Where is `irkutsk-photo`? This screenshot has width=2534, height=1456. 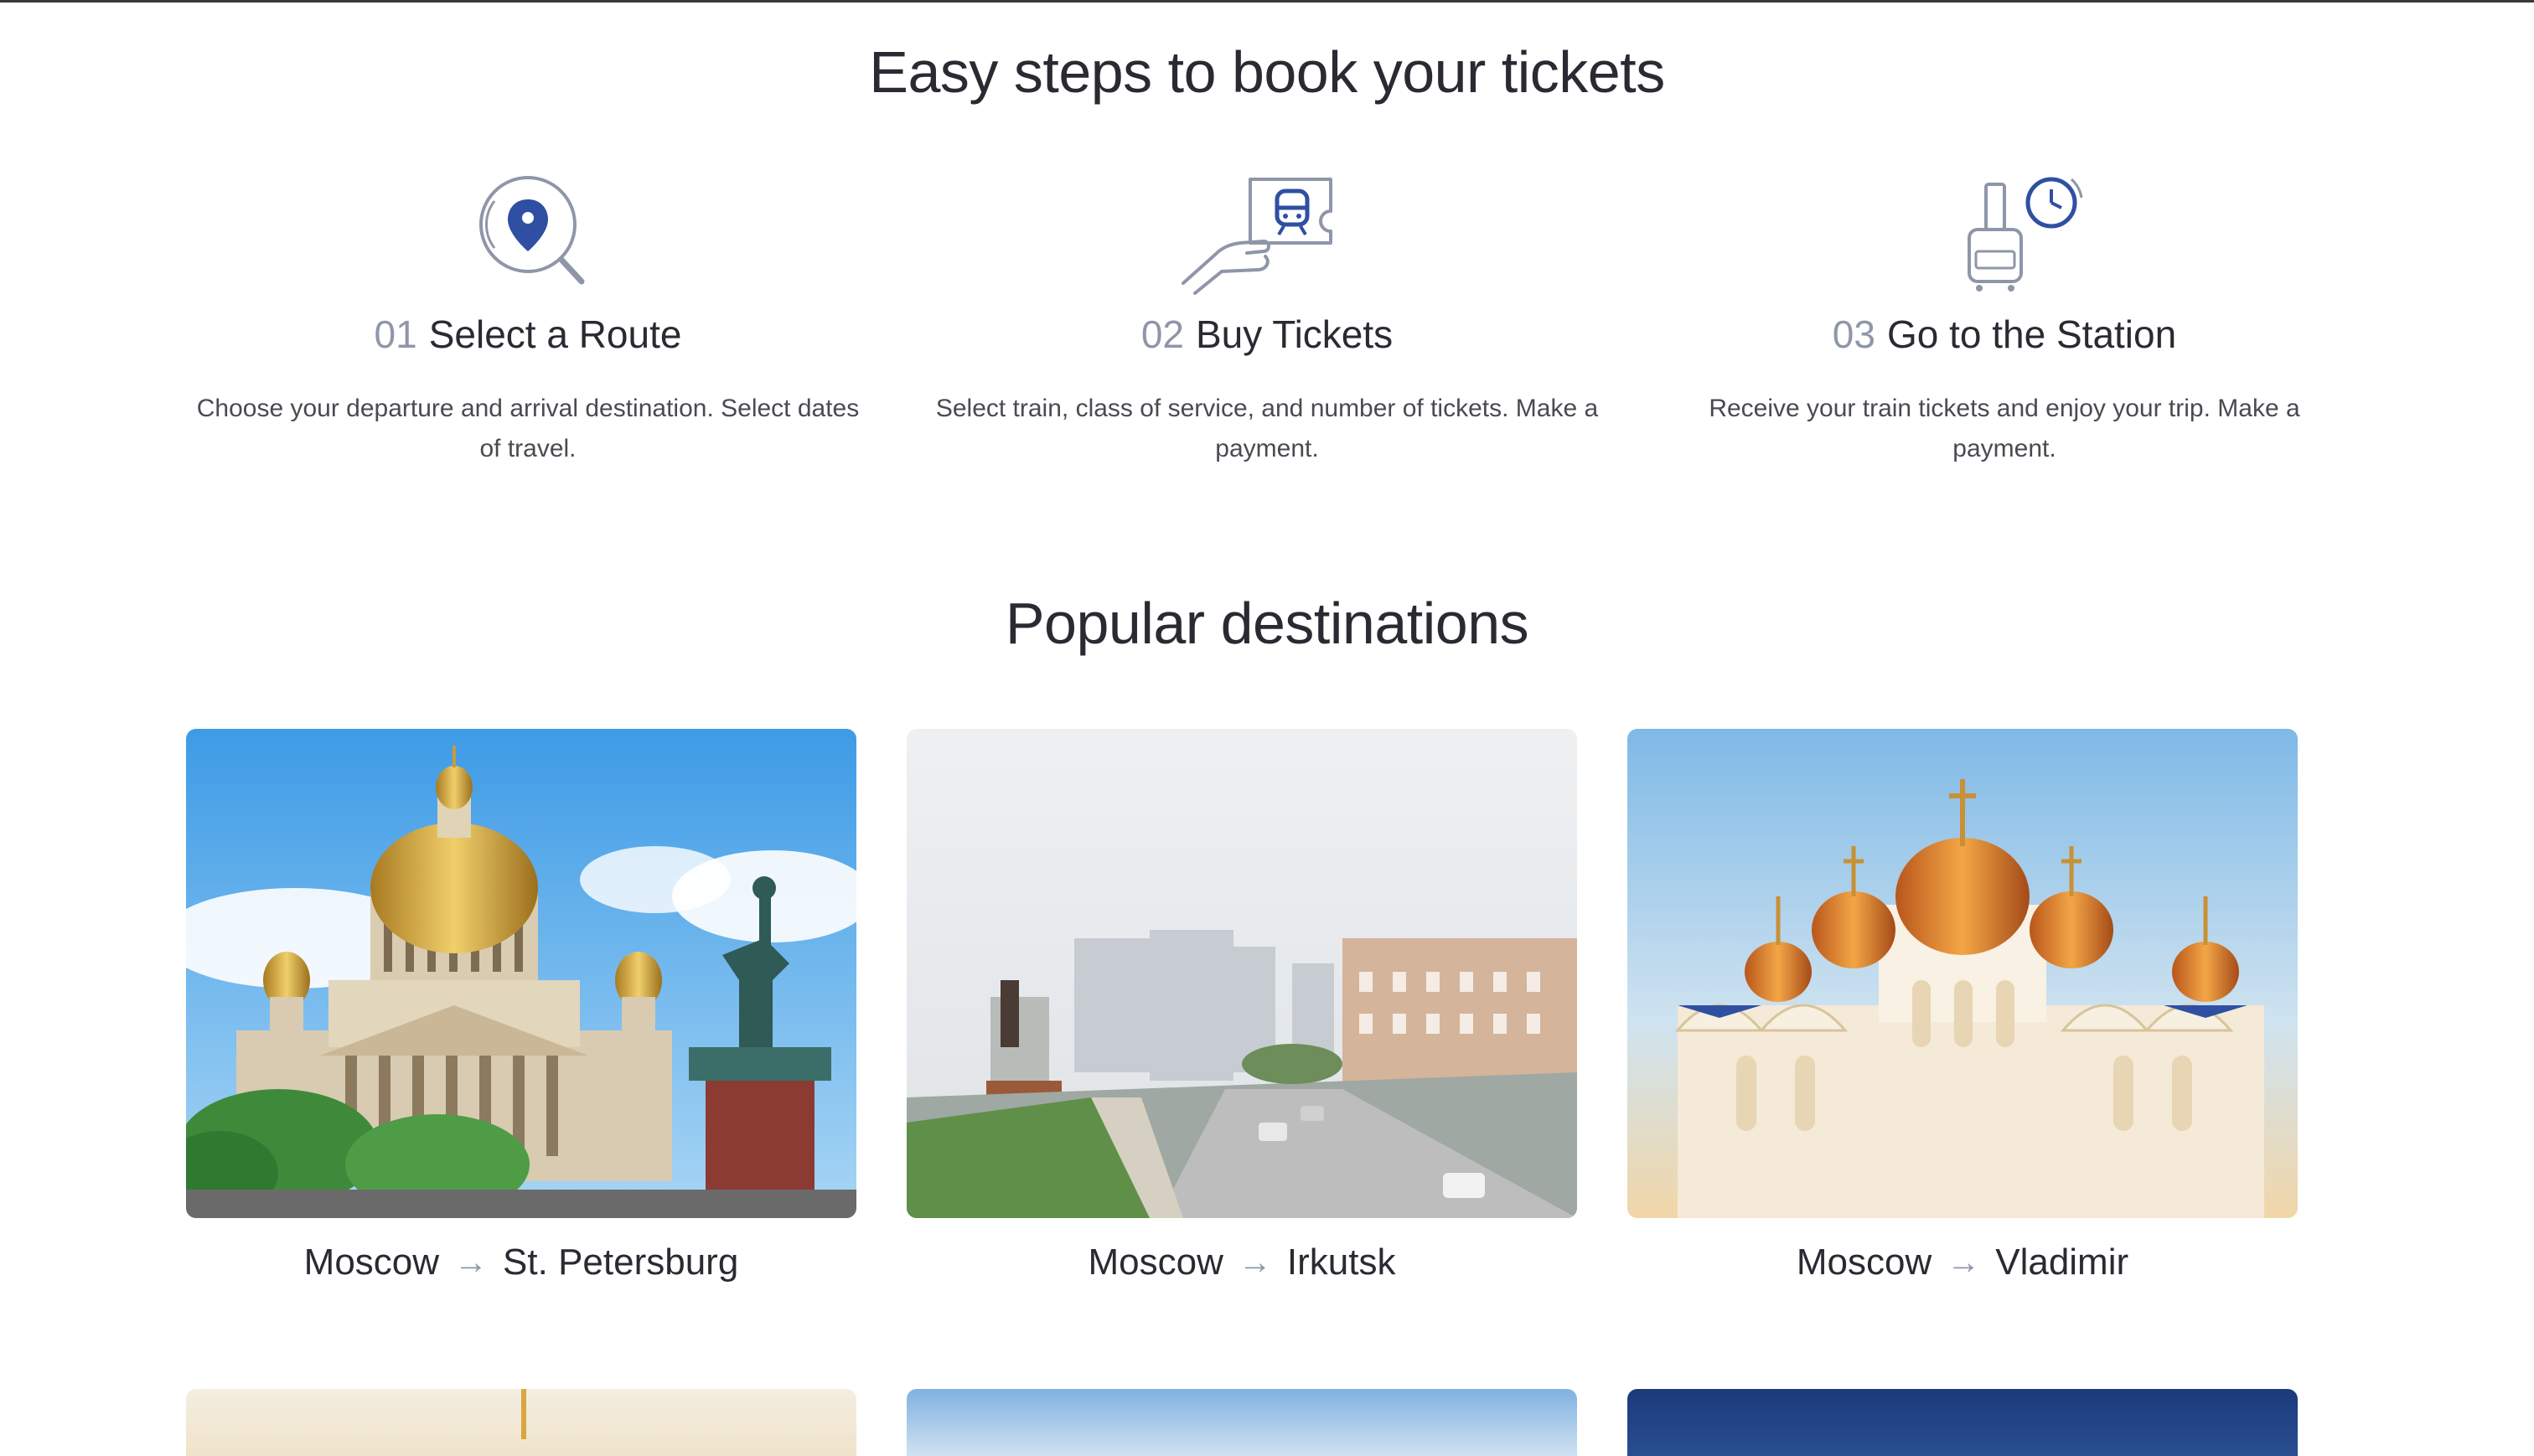 irkutsk-photo is located at coordinates (1242, 973).